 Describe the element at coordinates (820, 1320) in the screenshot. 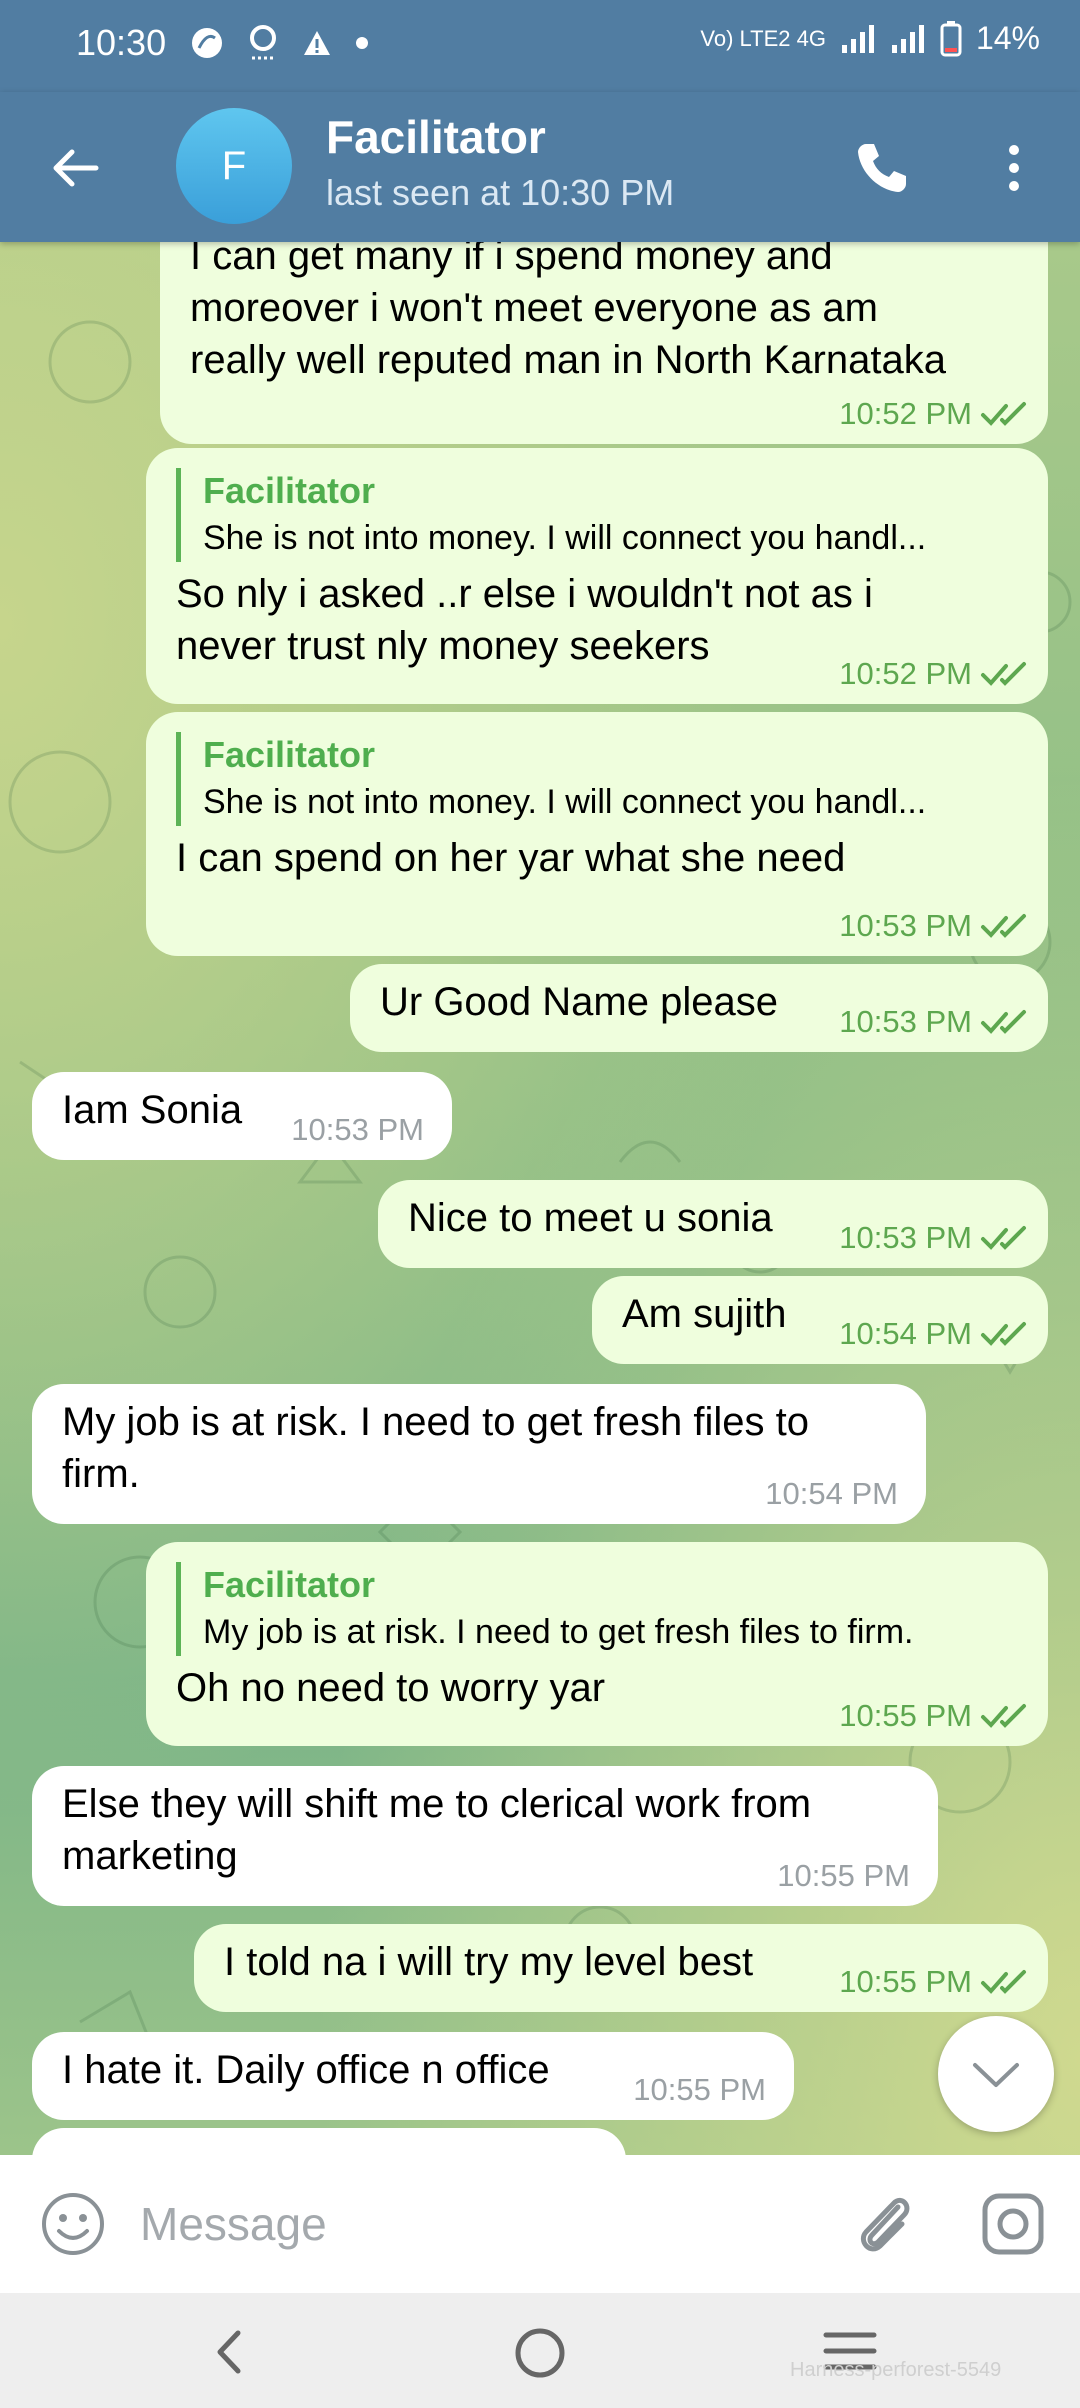

I see `message-outgoing: Am sujith 10:54 PM` at that location.